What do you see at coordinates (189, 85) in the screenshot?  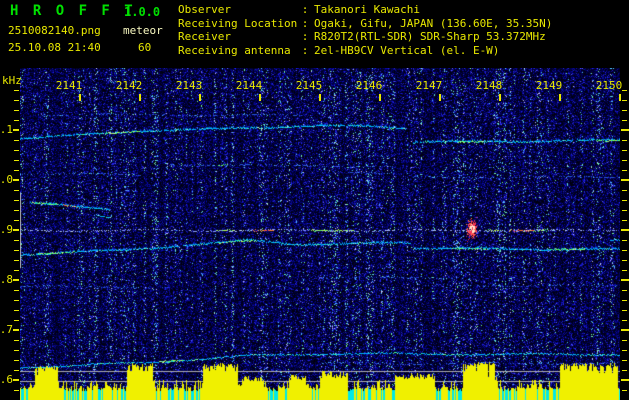 I see `time-label: 2143` at bounding box center [189, 85].